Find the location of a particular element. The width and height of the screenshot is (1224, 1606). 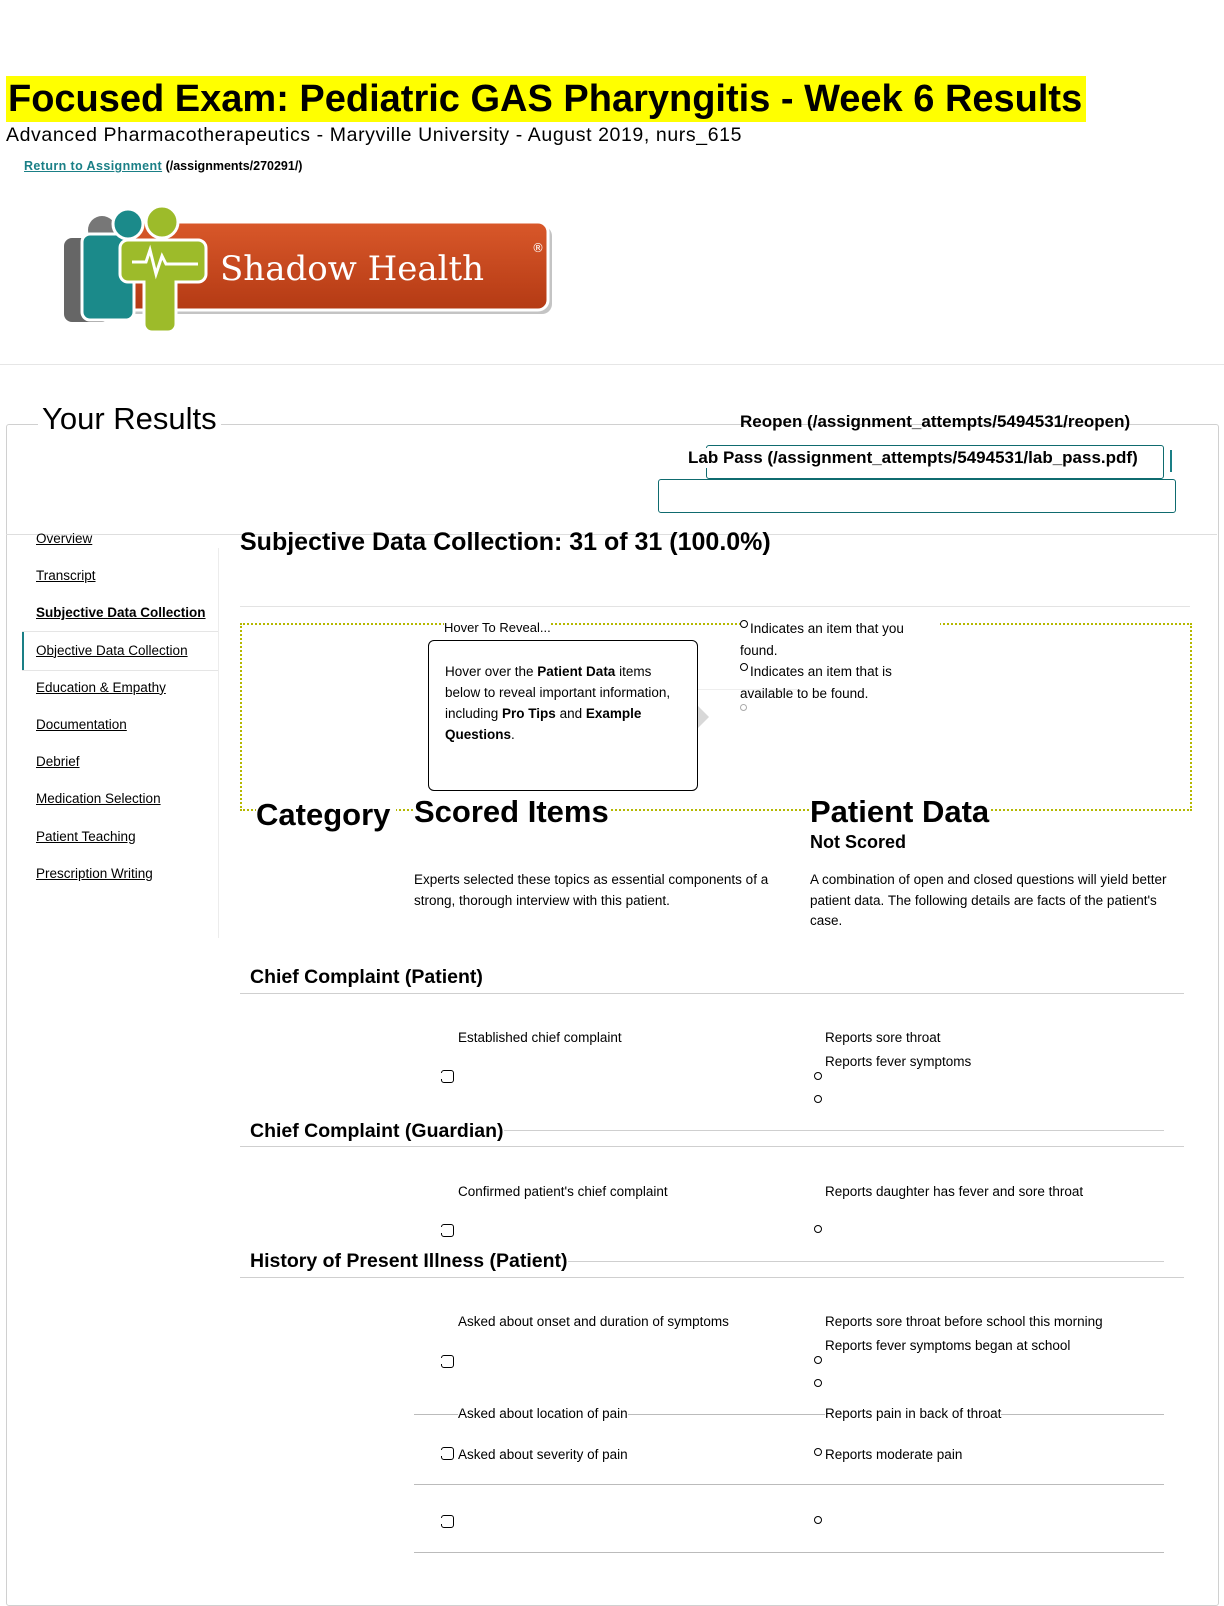

category-title: History of Present Illness (Patient) is located at coordinates (409, 1261).